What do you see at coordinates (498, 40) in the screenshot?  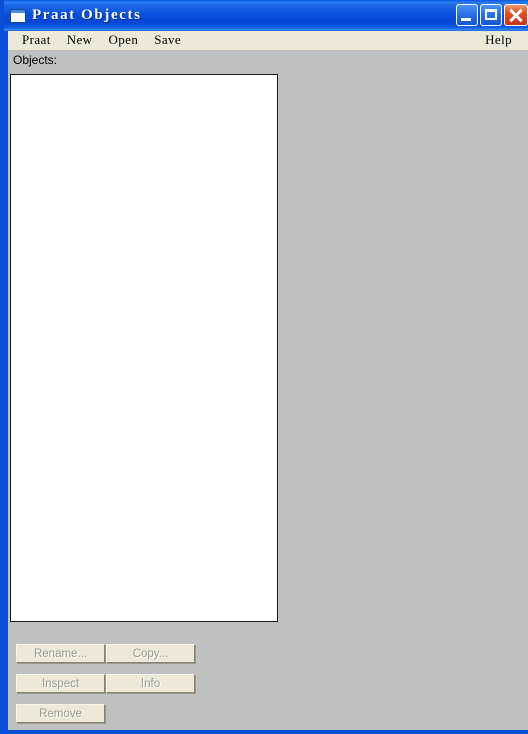 I see `menu-item-help: Help` at bounding box center [498, 40].